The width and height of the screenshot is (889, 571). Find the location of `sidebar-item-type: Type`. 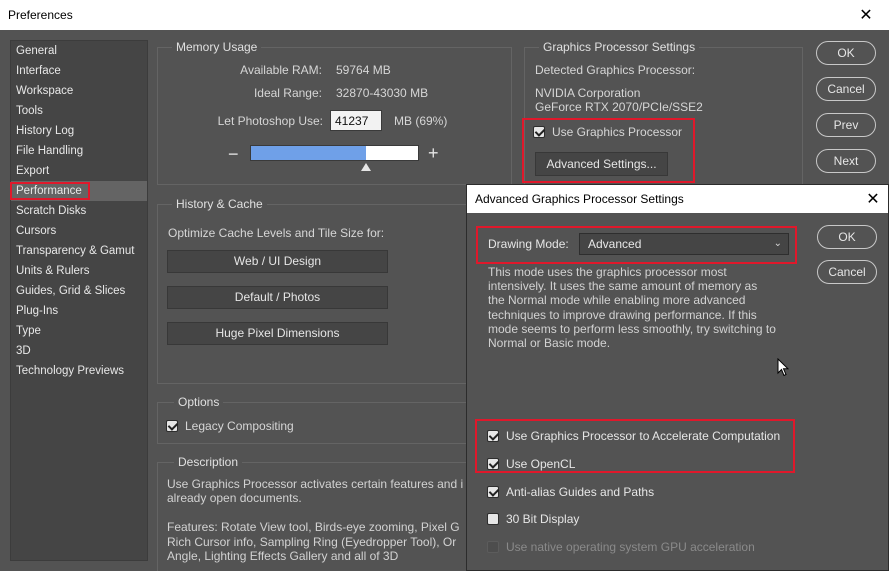

sidebar-item-type: Type is located at coordinates (79, 331).